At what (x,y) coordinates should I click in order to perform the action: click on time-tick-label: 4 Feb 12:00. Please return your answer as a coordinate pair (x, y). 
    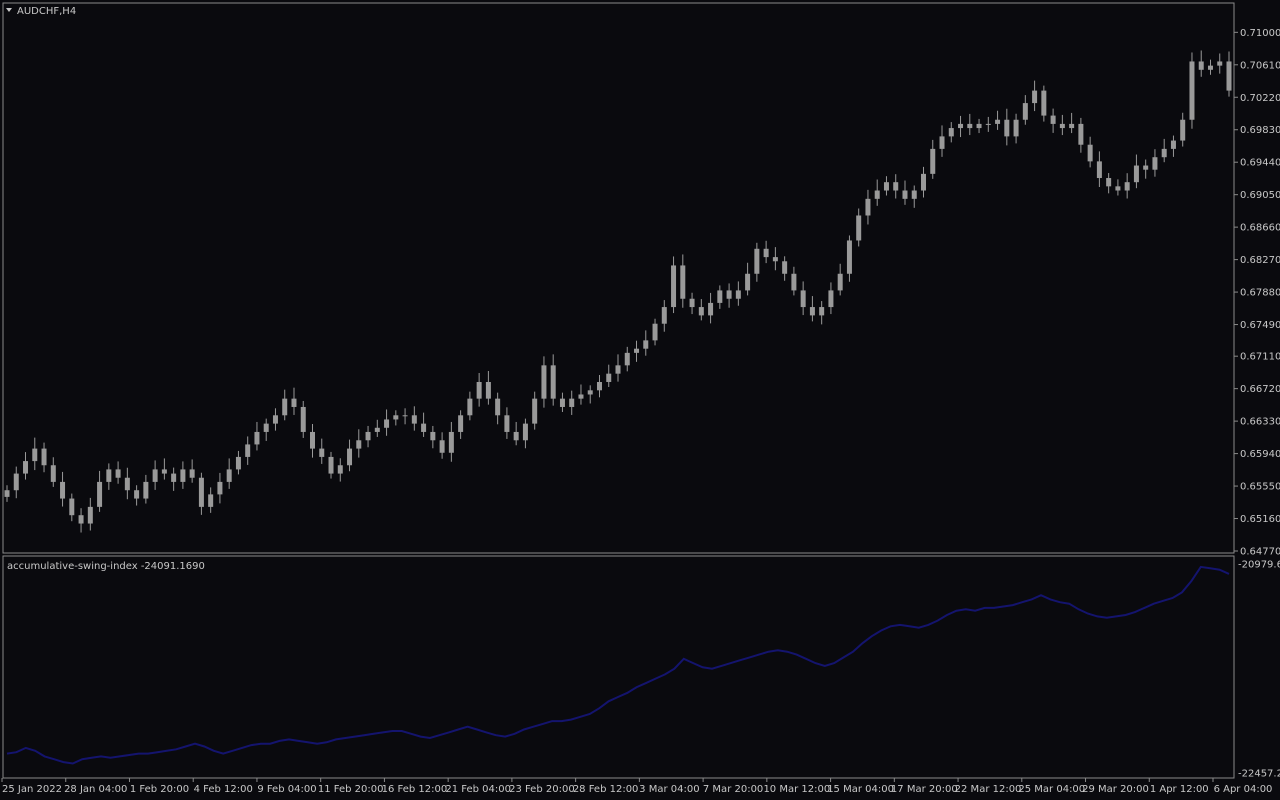
    Looking at the image, I should click on (223, 789).